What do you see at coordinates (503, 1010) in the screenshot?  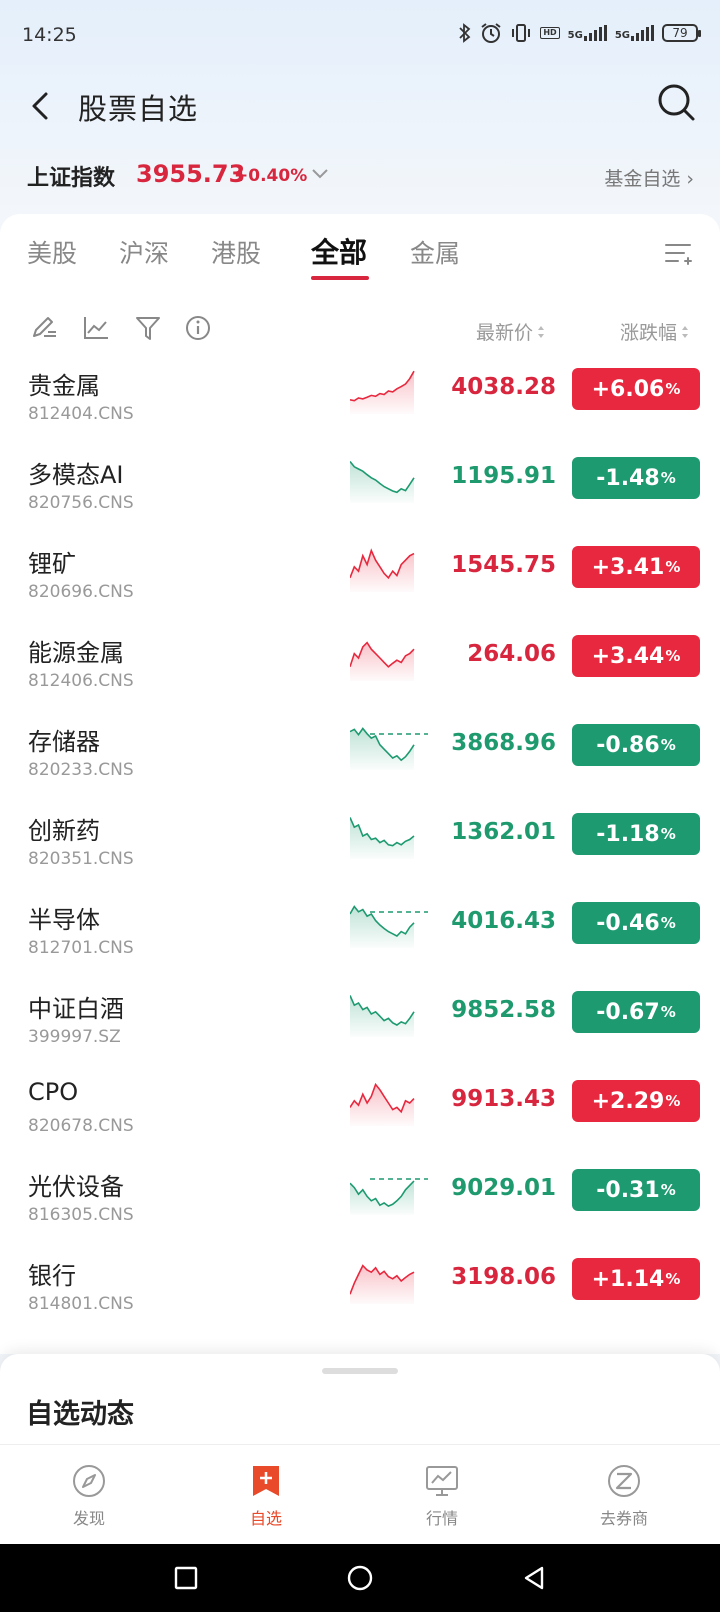 I see `latest-price: 9852.58` at bounding box center [503, 1010].